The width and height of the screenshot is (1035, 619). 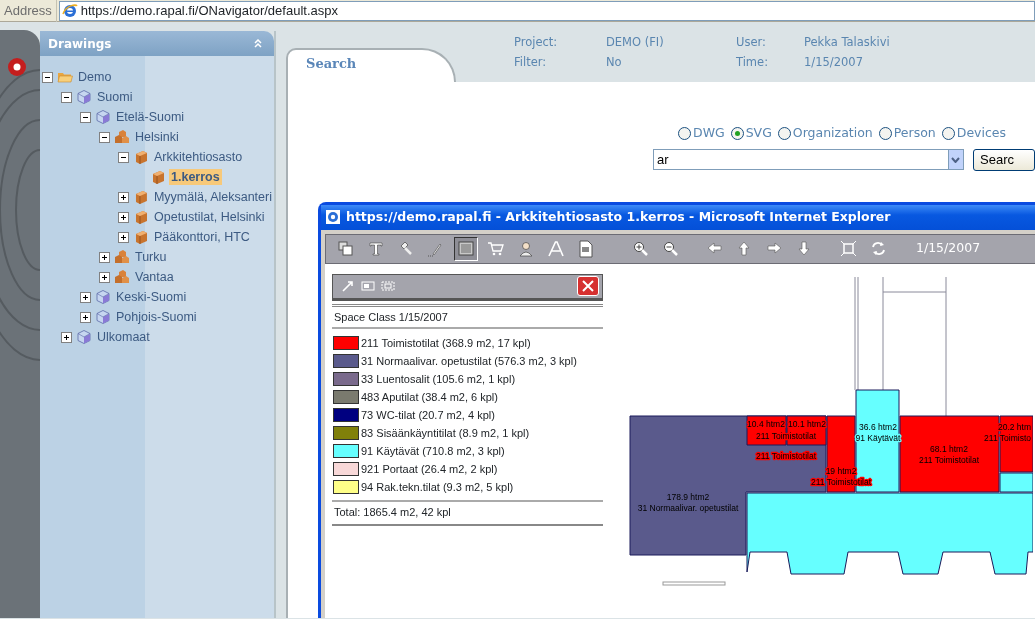 What do you see at coordinates (212, 197) in the screenshot?
I see `tree-item: Myymälä, Aleksanteri` at bounding box center [212, 197].